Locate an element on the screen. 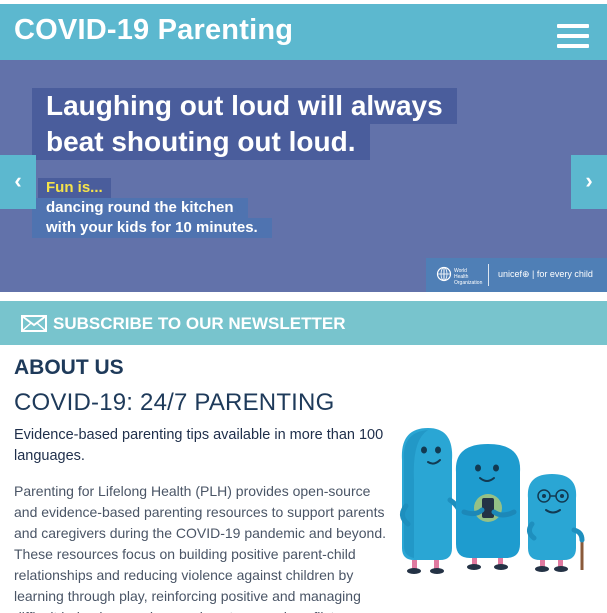 The image size is (607, 613). who-logo-icon is located at coordinates (444, 274).